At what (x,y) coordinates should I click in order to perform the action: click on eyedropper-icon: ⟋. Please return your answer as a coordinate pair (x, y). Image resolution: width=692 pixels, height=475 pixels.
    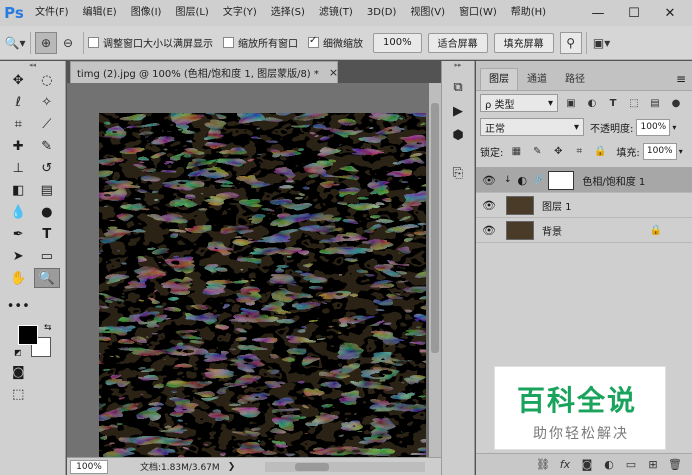
    Looking at the image, I should click on (47, 124).